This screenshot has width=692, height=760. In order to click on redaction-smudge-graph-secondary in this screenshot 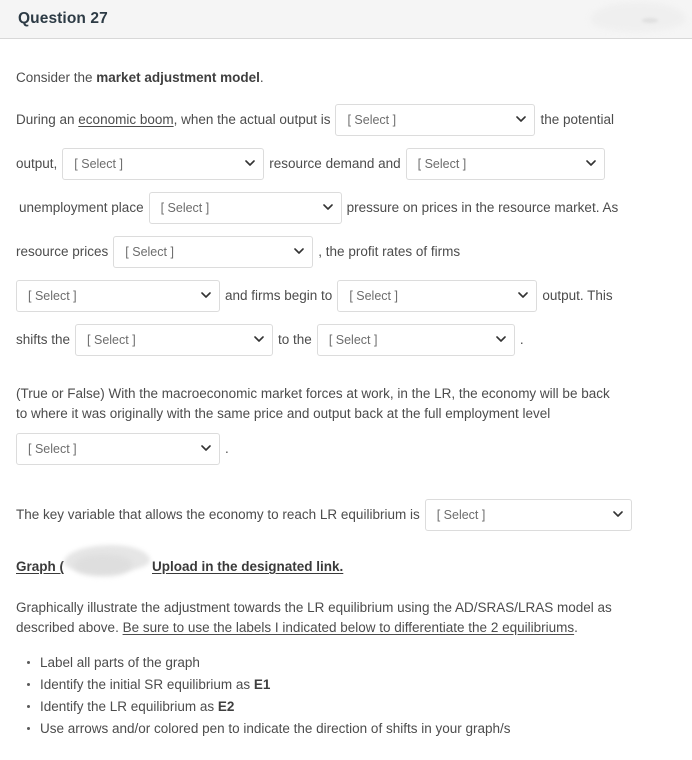, I will do `click(103, 565)`.